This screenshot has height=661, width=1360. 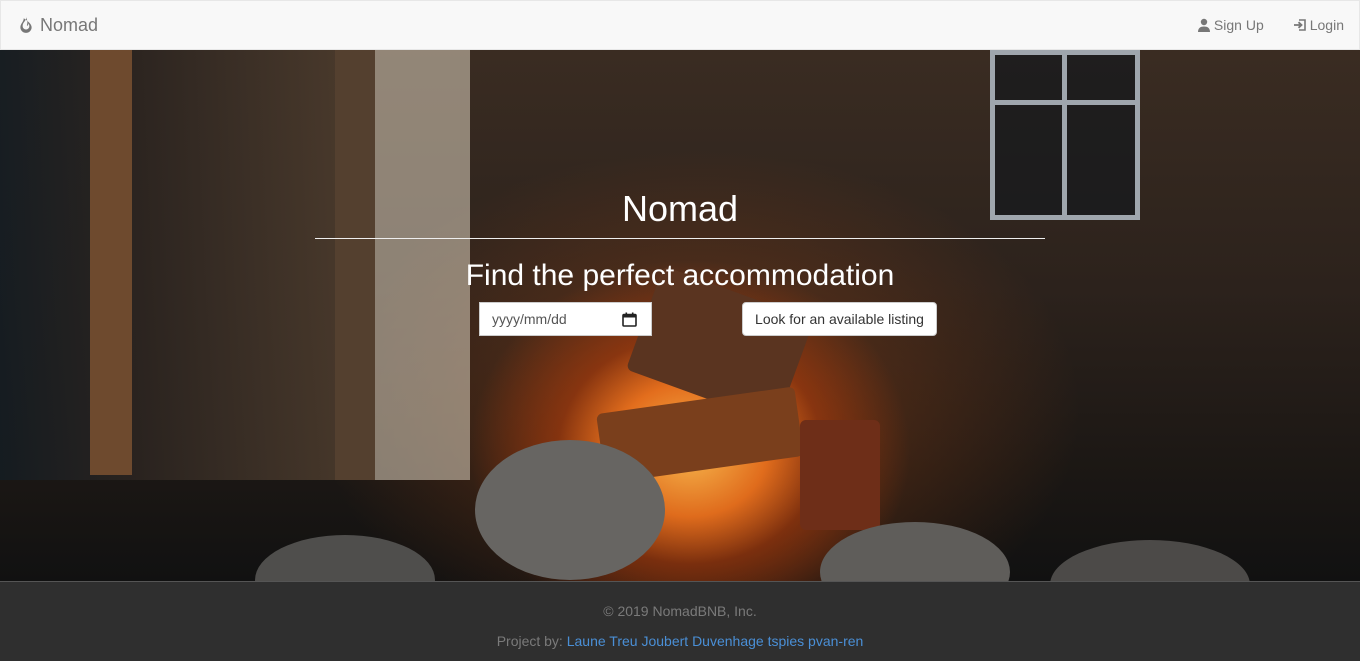 I want to click on hero-subtitle: Find the perfect accommodation, so click(x=680, y=275).